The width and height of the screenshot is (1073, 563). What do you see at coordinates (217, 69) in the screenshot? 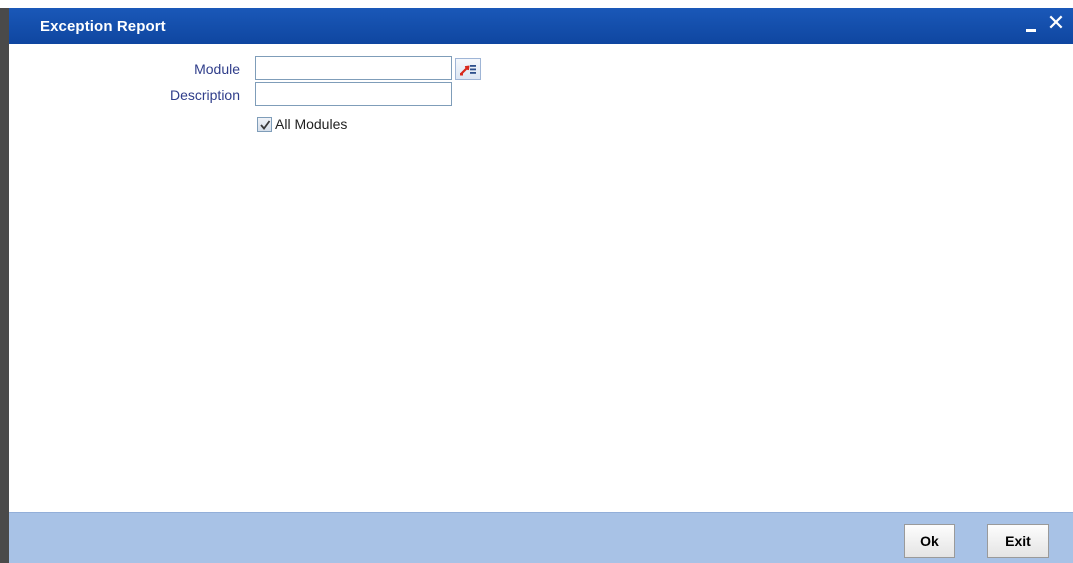
I see `module-label: Module` at bounding box center [217, 69].